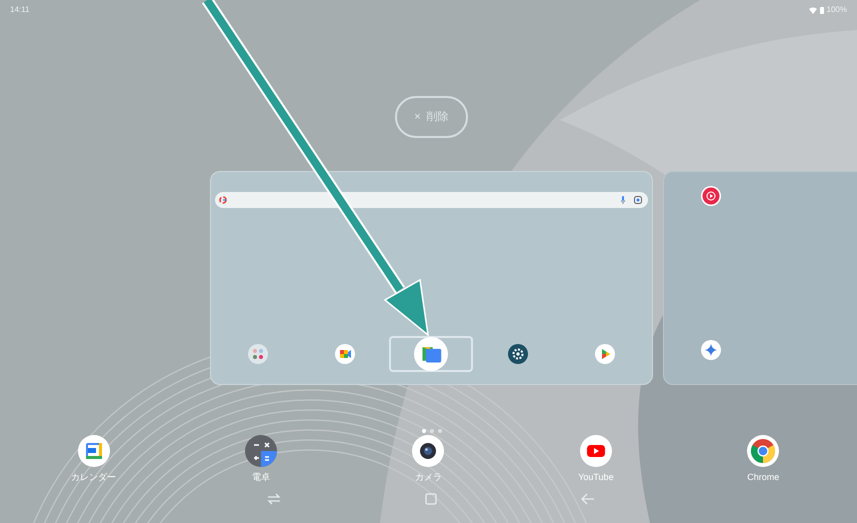 This screenshot has width=857, height=523. What do you see at coordinates (223, 200) in the screenshot?
I see `google-icon` at bounding box center [223, 200].